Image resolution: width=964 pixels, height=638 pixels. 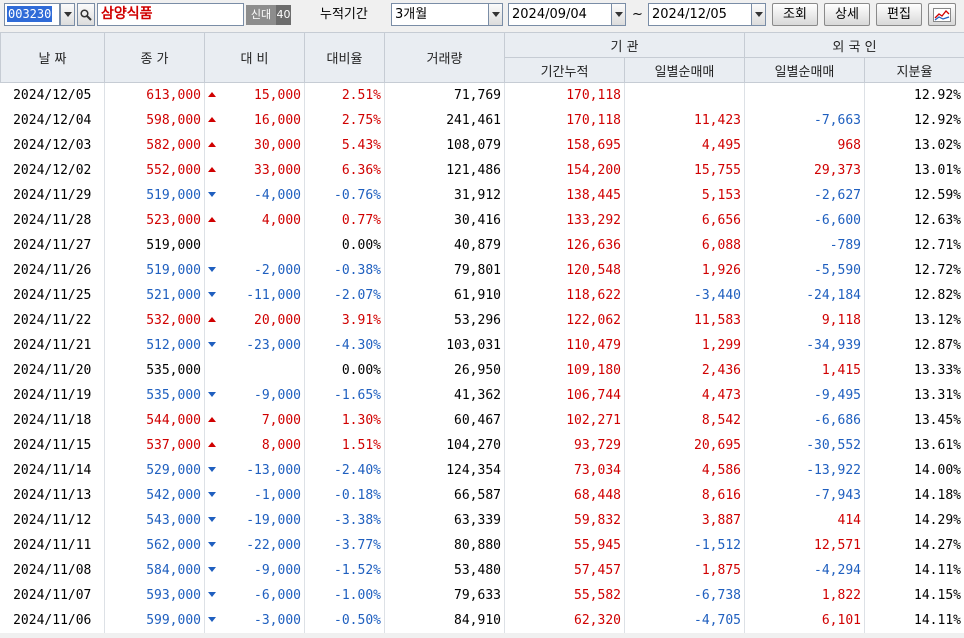 What do you see at coordinates (564, 195) in the screenshot?
I see `cell-inst-cumulative: 138,445` at bounding box center [564, 195].